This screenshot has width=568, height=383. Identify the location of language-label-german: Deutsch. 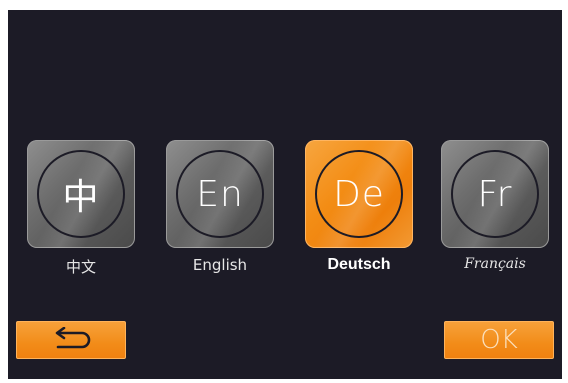
(359, 264).